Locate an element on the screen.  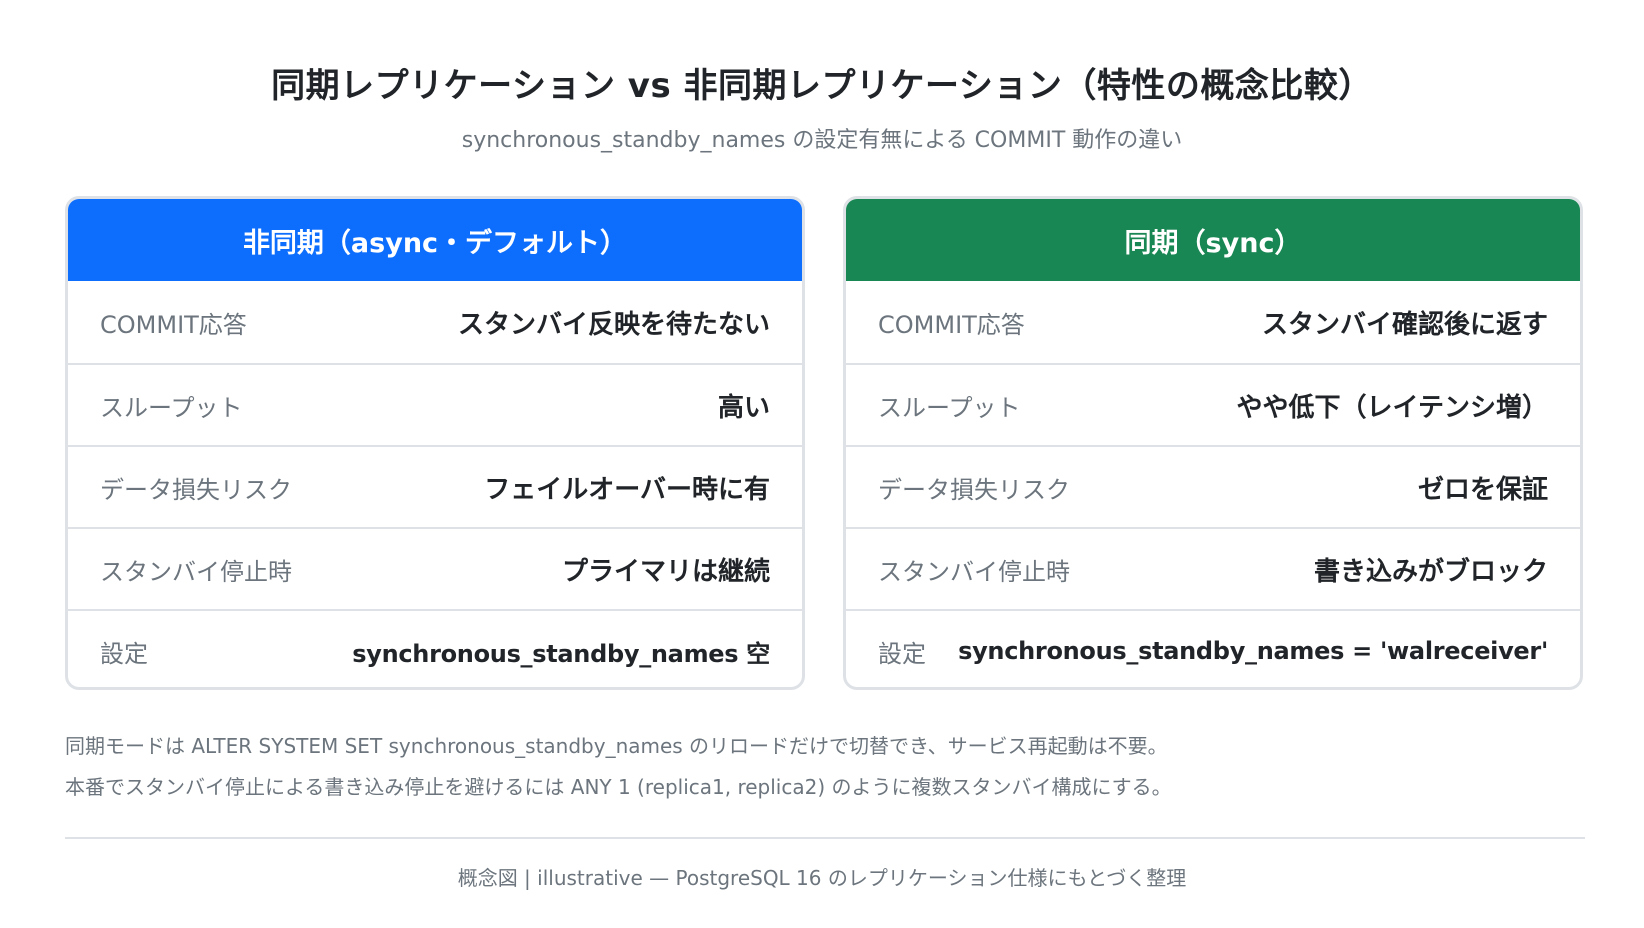
async-row-commit: COMMIT応答 スタンバイ反映を待たない is located at coordinates (435, 322).